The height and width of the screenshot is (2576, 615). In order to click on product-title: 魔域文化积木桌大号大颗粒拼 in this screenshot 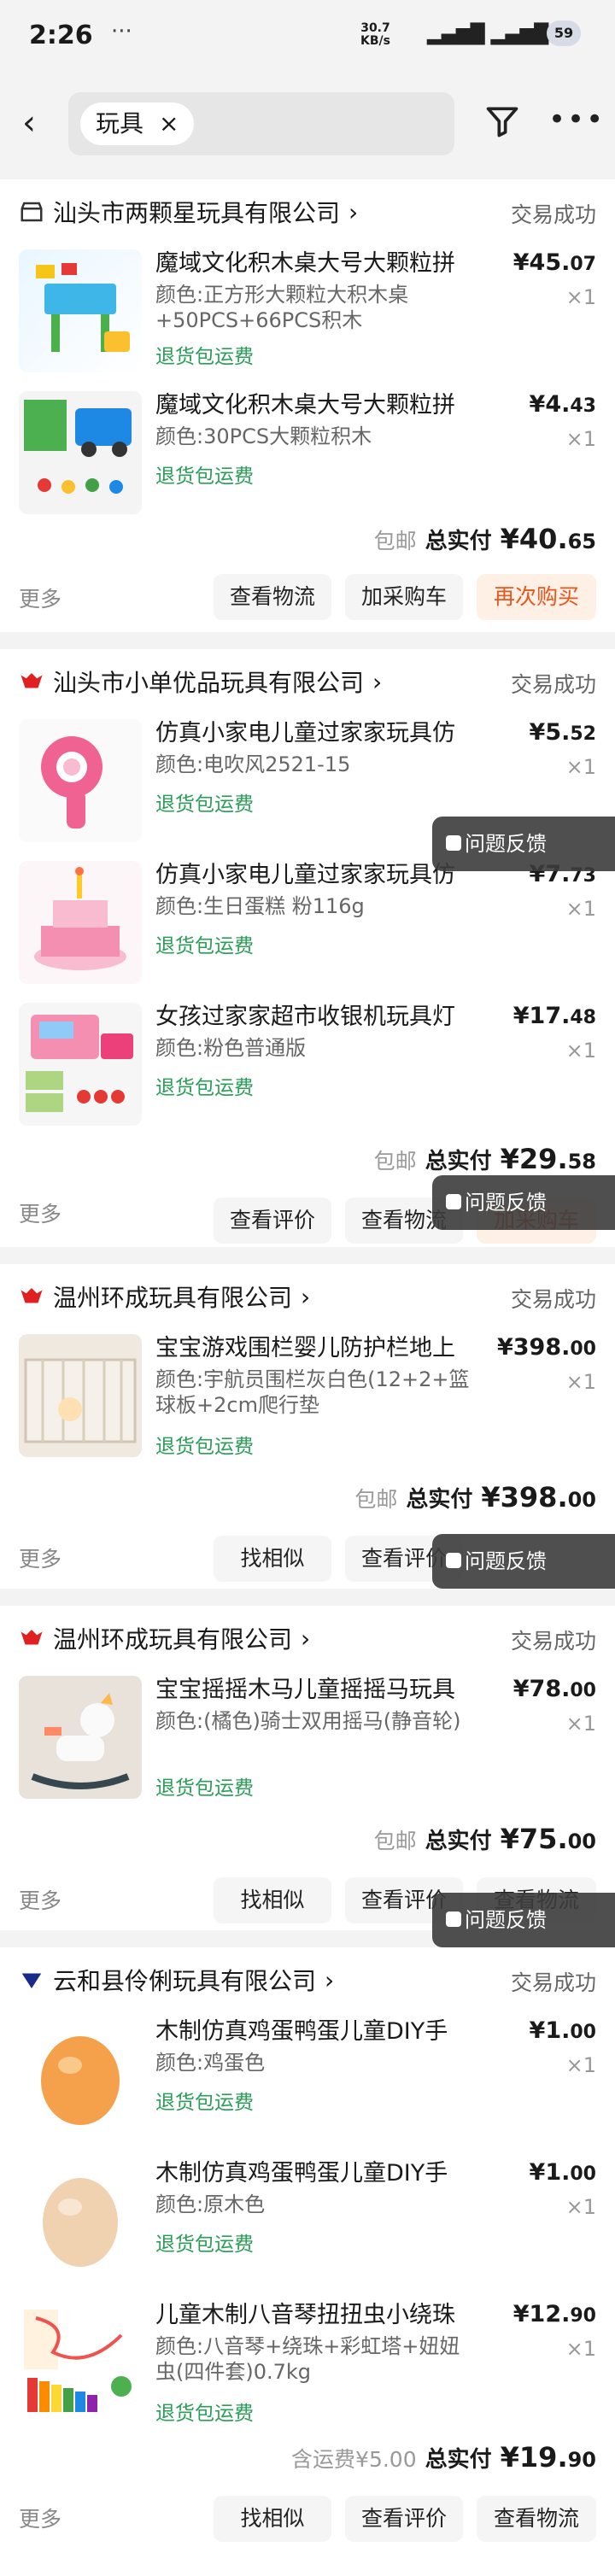, I will do `click(305, 405)`.